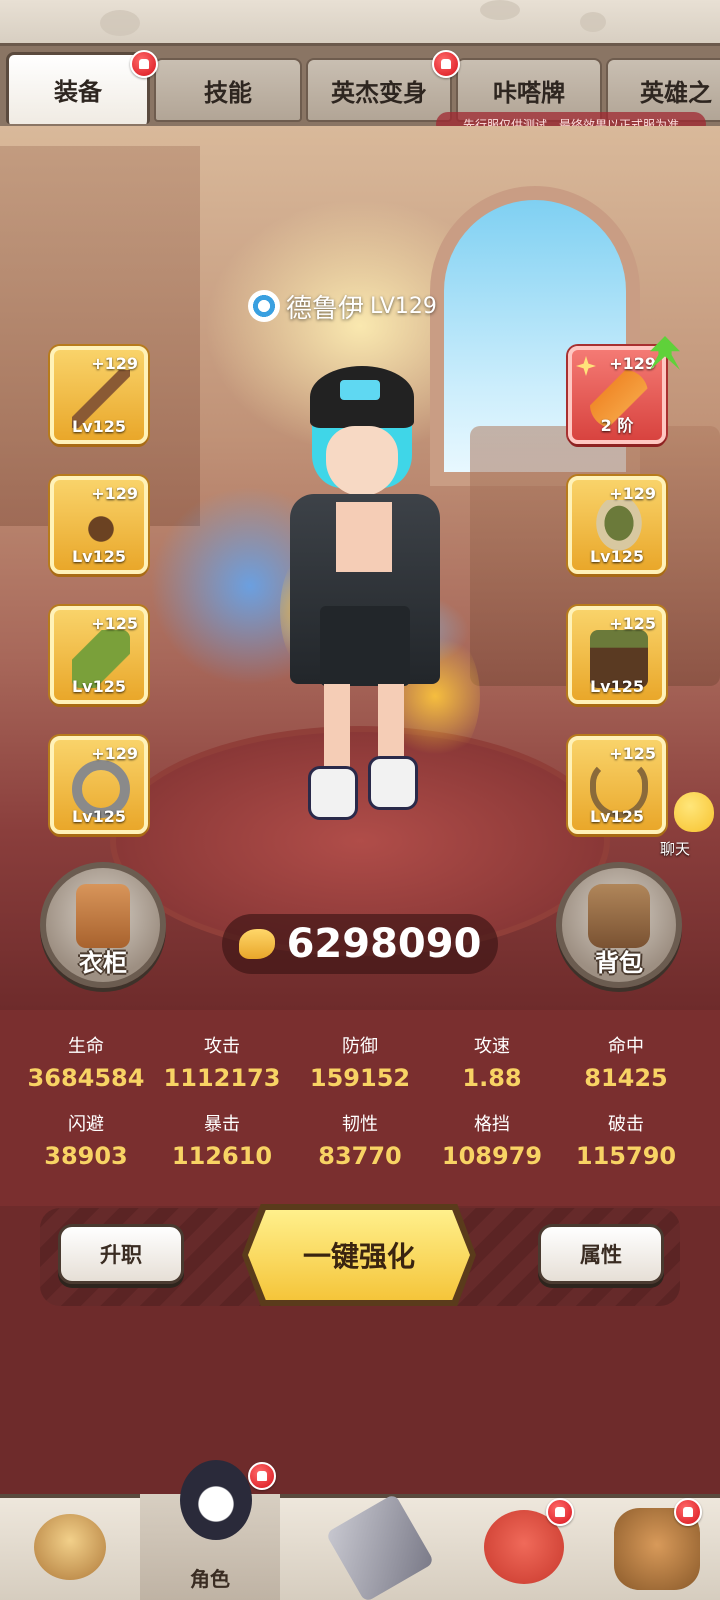 Image resolution: width=720 pixels, height=1600 pixels. Describe the element at coordinates (360, 1142) in the screenshot. I see `stat-toughness: 韧性 83770` at that location.